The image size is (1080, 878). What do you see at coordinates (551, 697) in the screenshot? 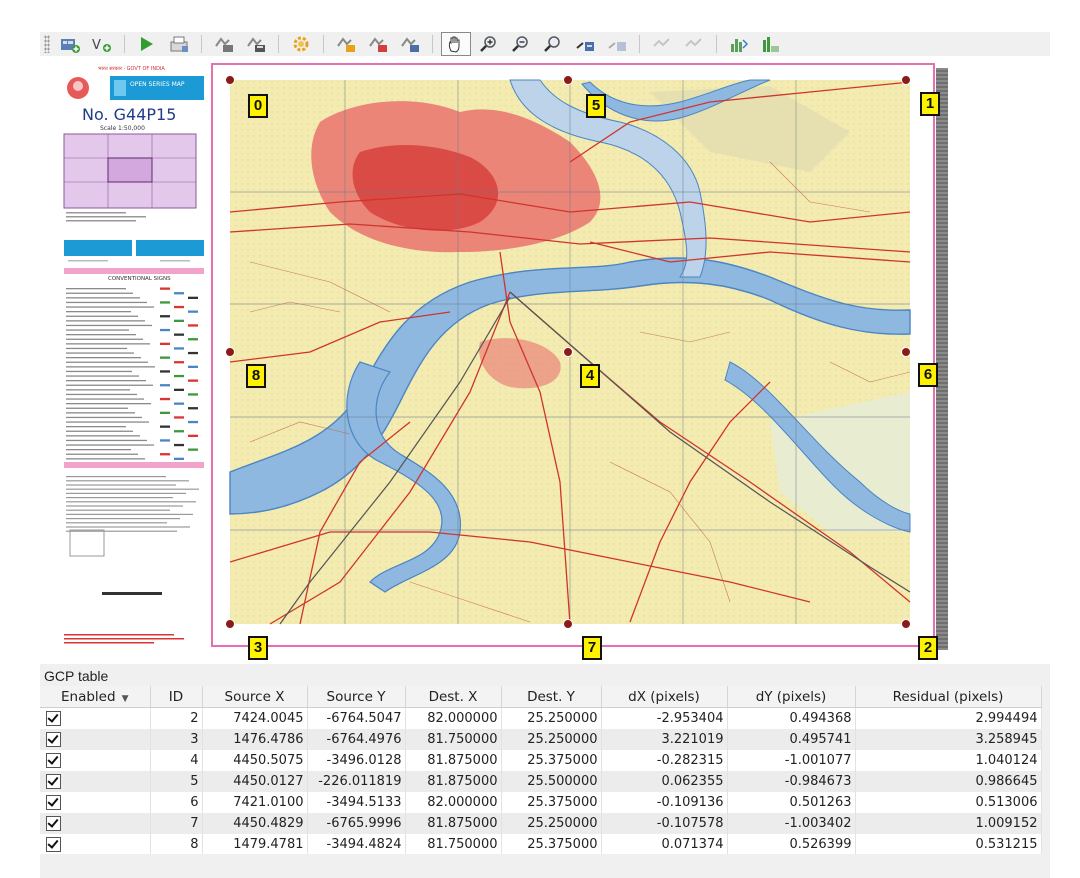
I see `column-header-dest-y: Dest. Y` at bounding box center [551, 697].